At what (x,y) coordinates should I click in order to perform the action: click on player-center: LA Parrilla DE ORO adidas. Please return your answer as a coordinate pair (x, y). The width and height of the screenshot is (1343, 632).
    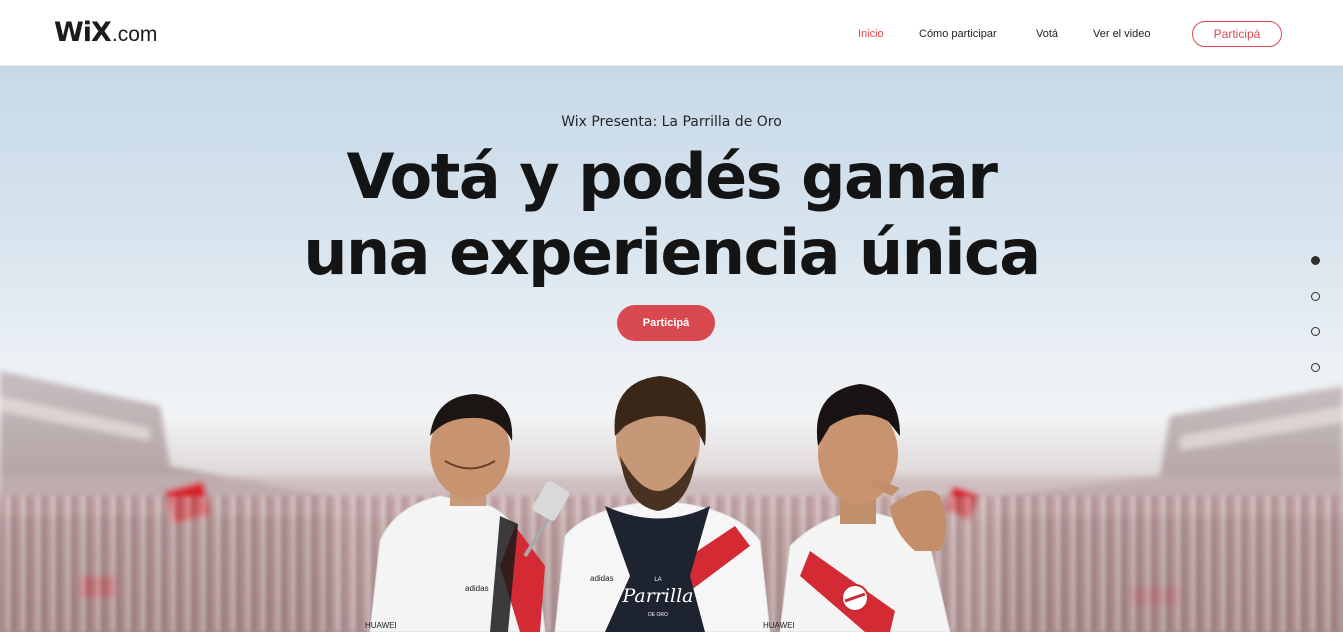
    Looking at the image, I should click on (662, 504).